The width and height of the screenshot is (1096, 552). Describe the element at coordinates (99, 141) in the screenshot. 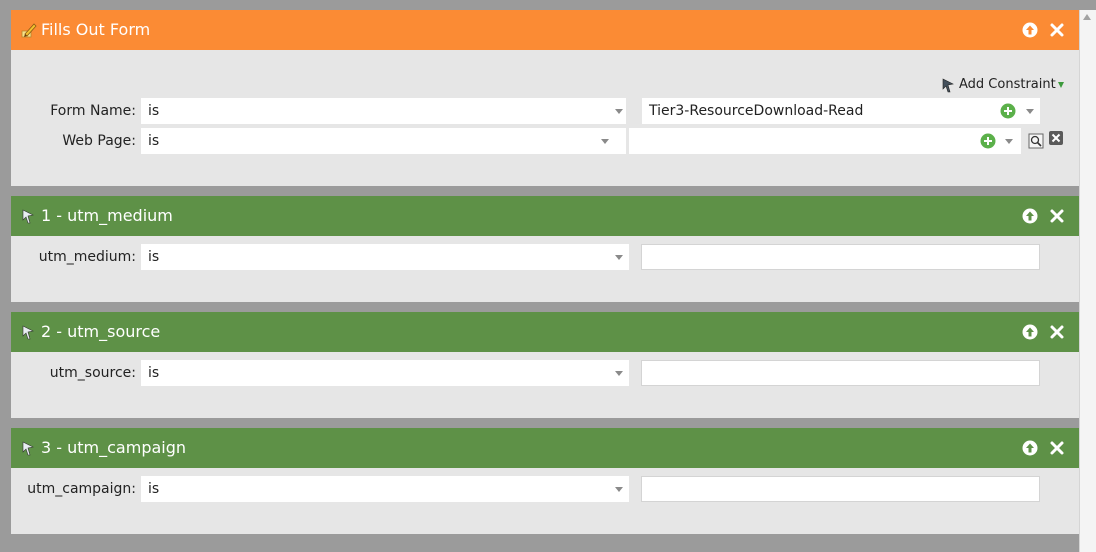

I see `web-page-label: Web Page:` at that location.